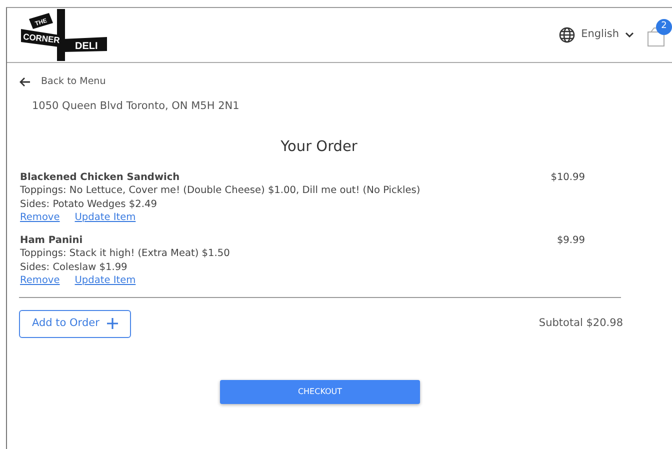 The width and height of the screenshot is (672, 449). What do you see at coordinates (89, 205) in the screenshot?
I see `item-detail: Sides: Potato Wedges $2.49` at bounding box center [89, 205].